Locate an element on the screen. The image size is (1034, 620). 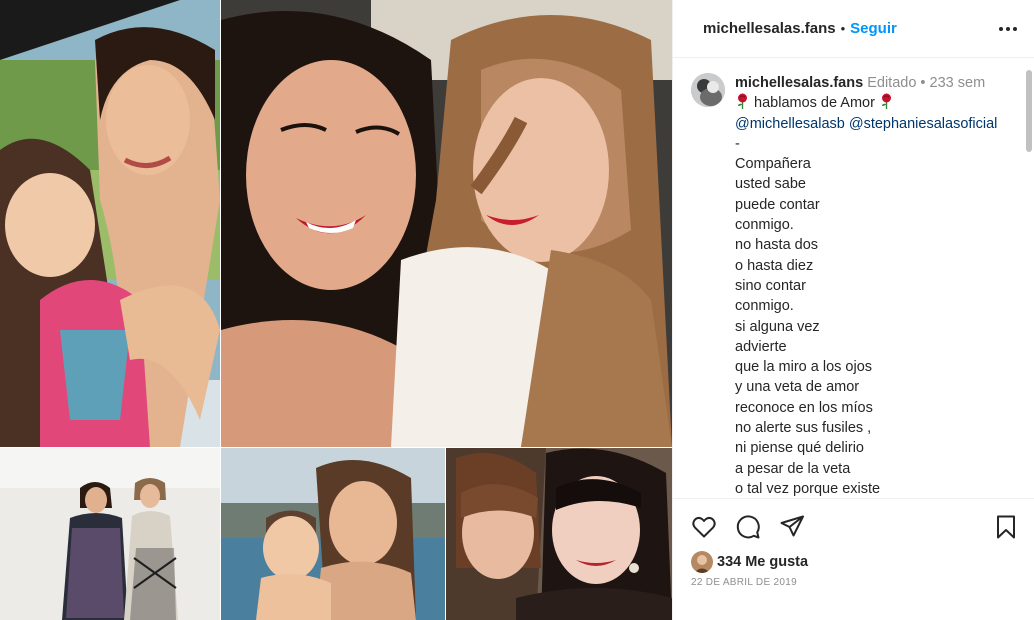
mention-link: @stephaniesalasoficial is located at coordinates (923, 124).